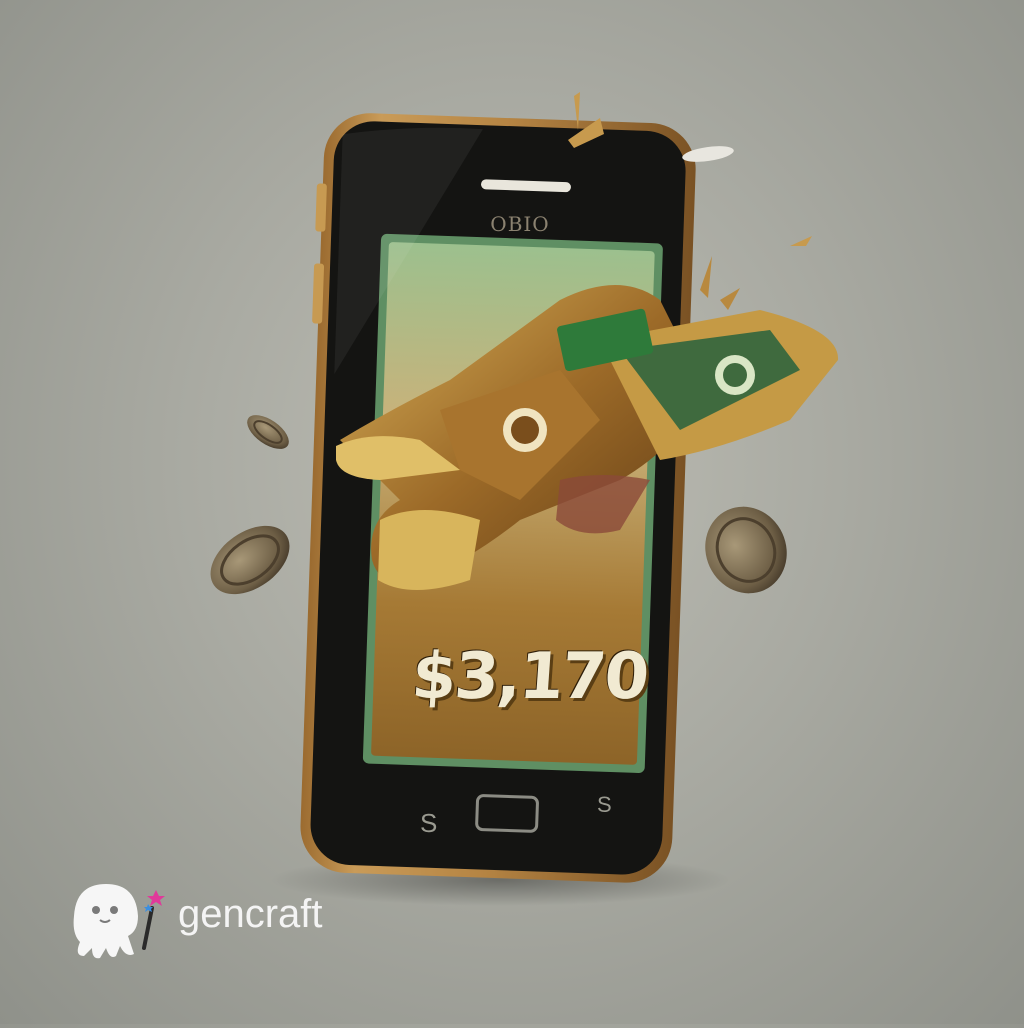  I want to click on octopus-logo-icon, so click(119, 921).